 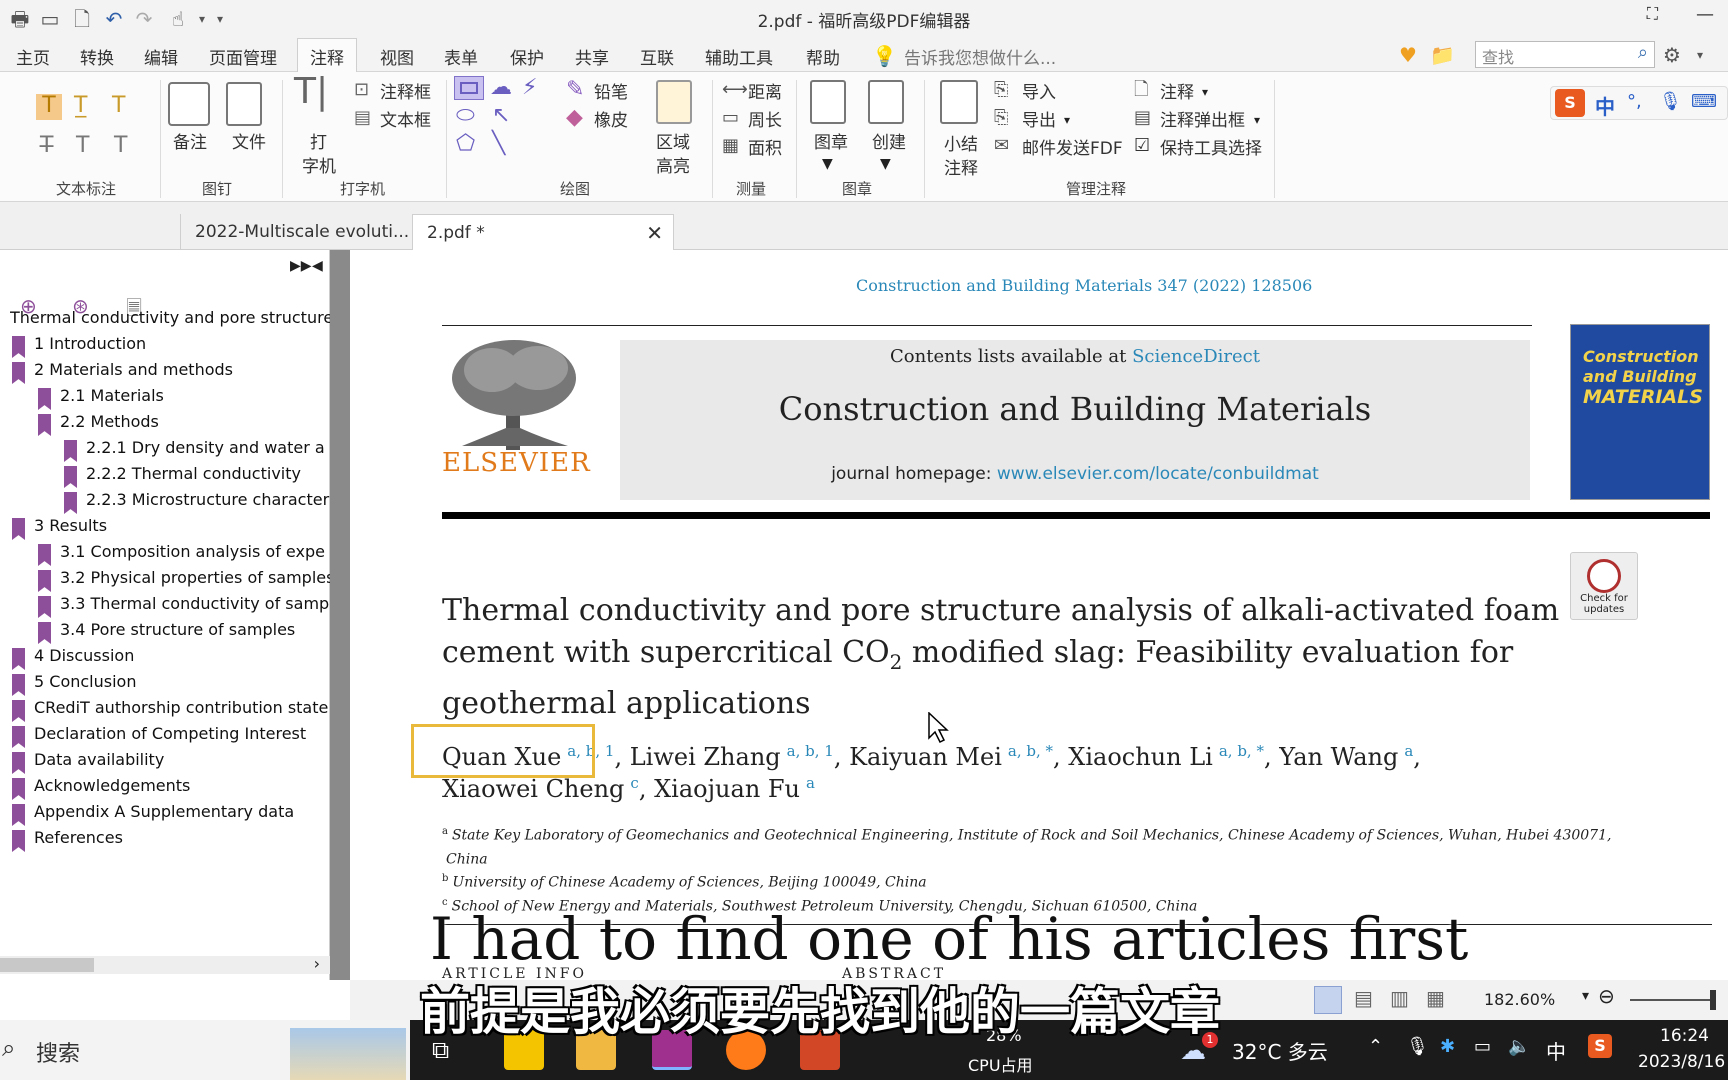 What do you see at coordinates (465, 144) in the screenshot?
I see `polygon-tool-icon: ⬠` at bounding box center [465, 144].